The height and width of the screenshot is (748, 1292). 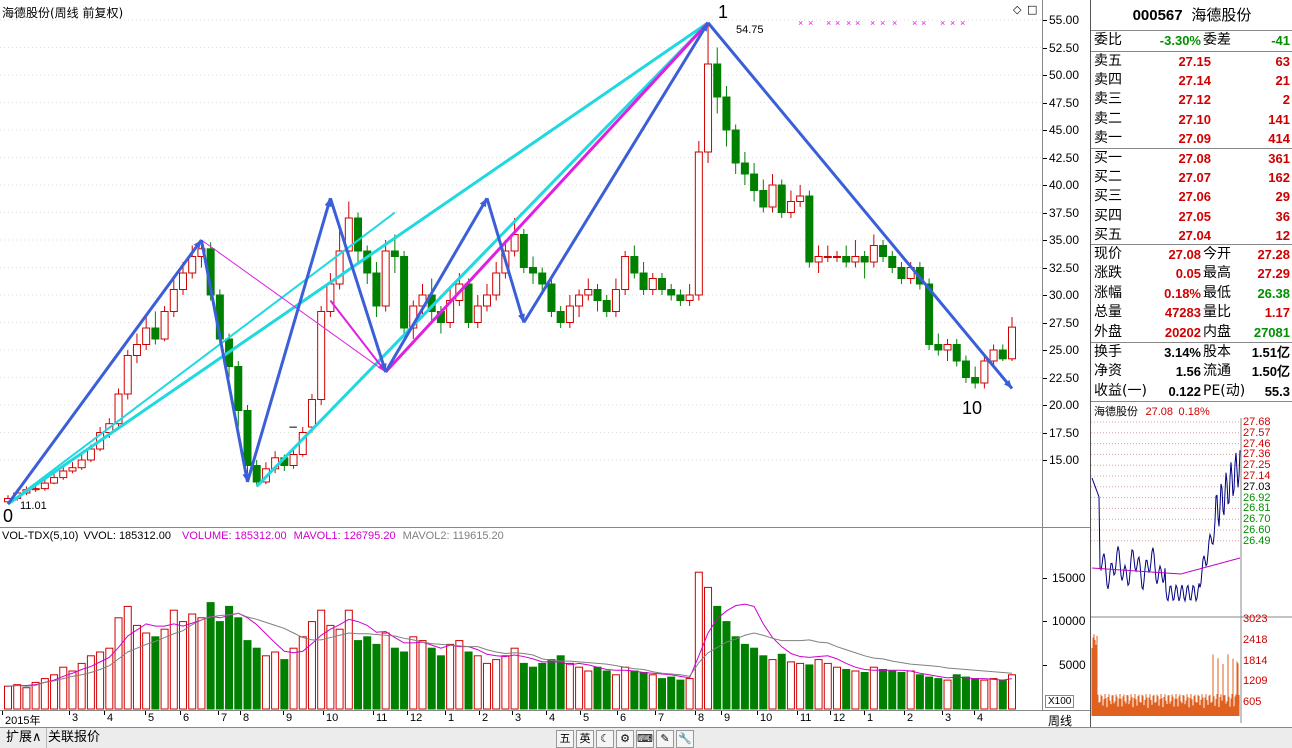 I want to click on volume-canvas, so click(x=510, y=640).